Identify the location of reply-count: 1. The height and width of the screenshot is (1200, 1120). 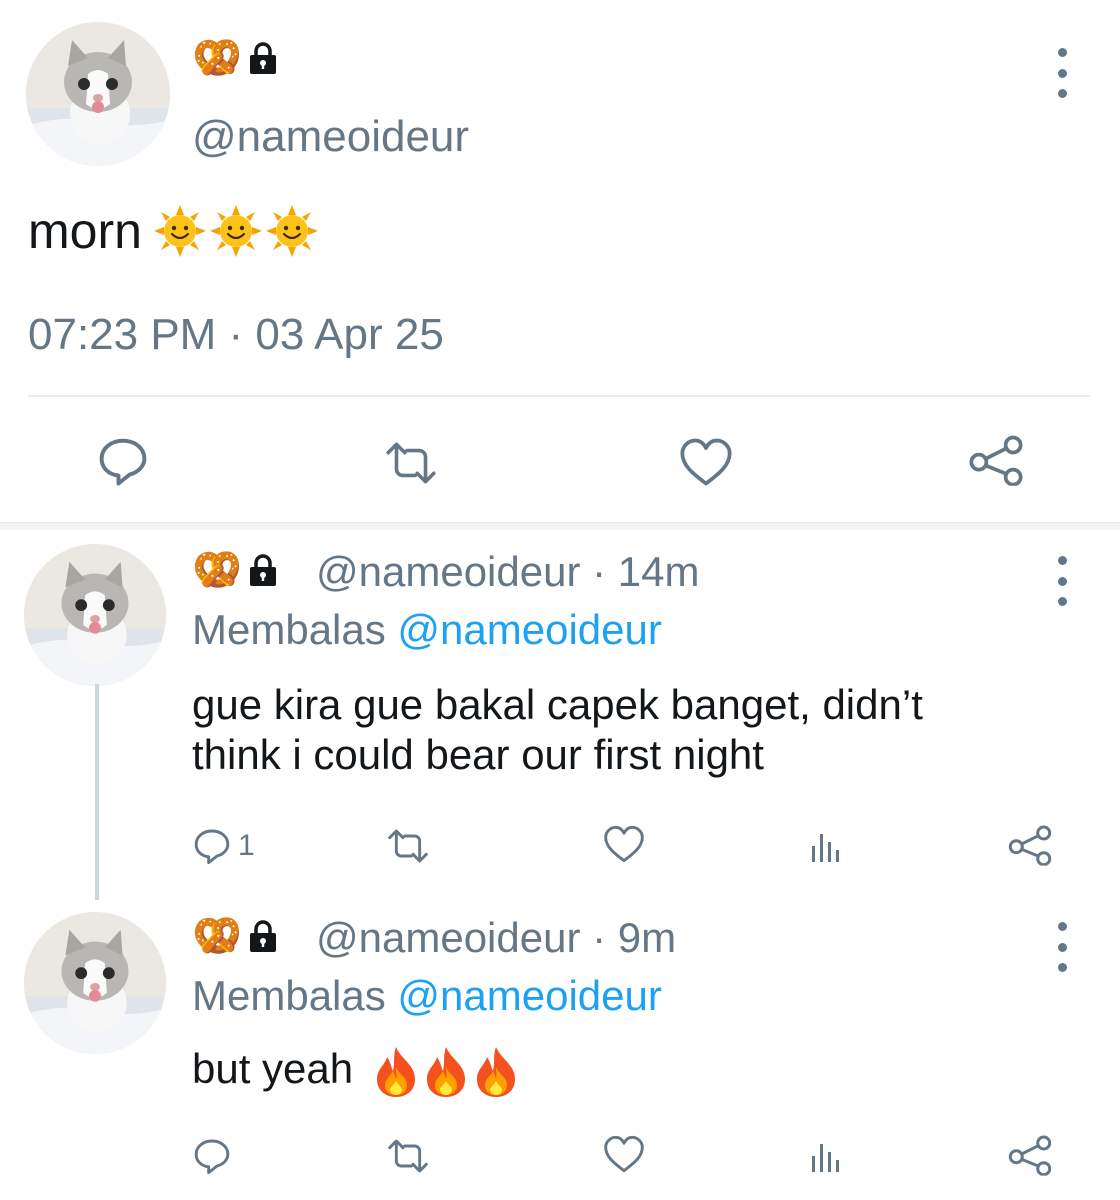
(246, 845).